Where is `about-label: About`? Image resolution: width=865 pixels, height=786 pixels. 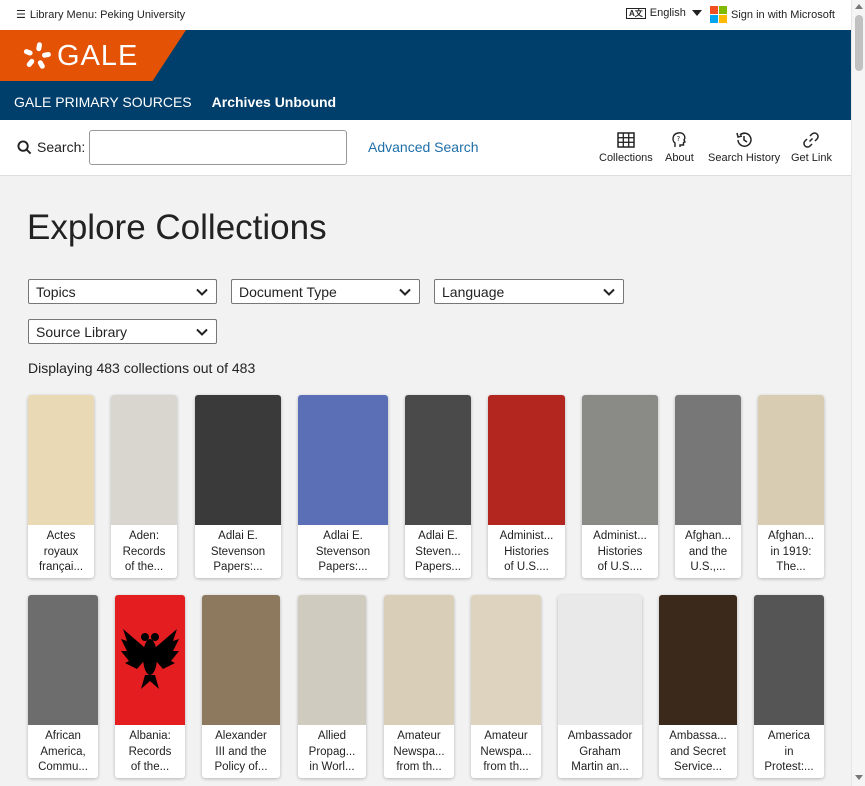 about-label: About is located at coordinates (679, 158).